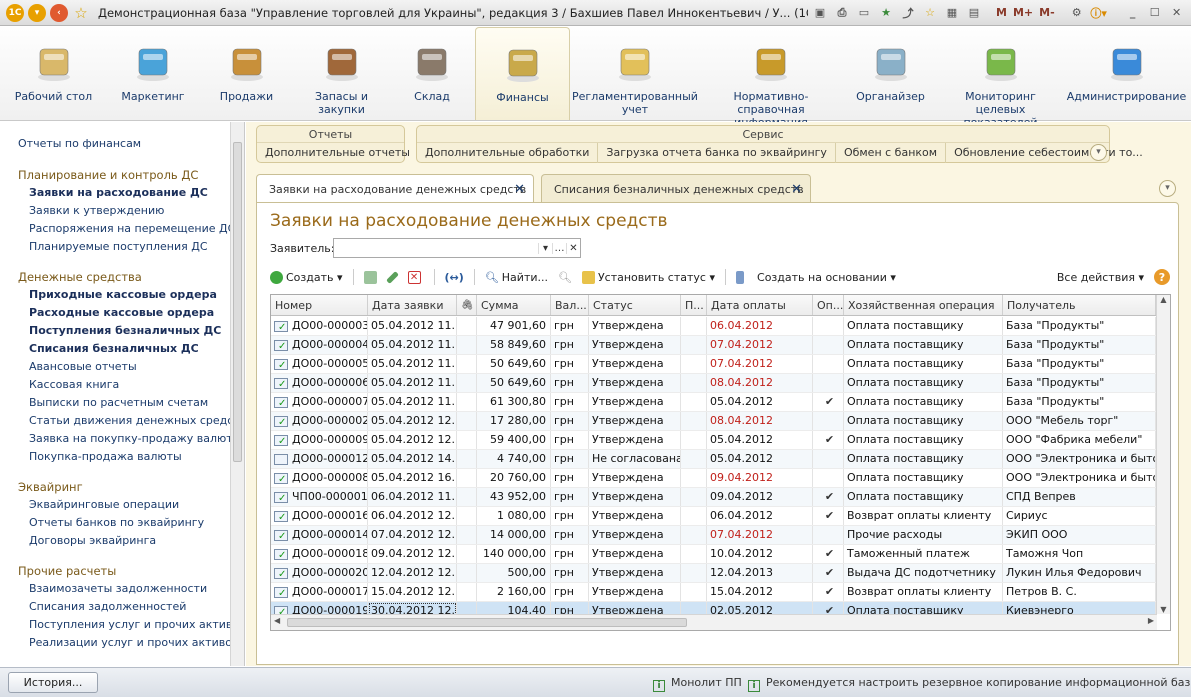 The image size is (1191, 697). What do you see at coordinates (1099, 13) in the screenshot?
I see `info-icon: ⓘ▾` at bounding box center [1099, 13].